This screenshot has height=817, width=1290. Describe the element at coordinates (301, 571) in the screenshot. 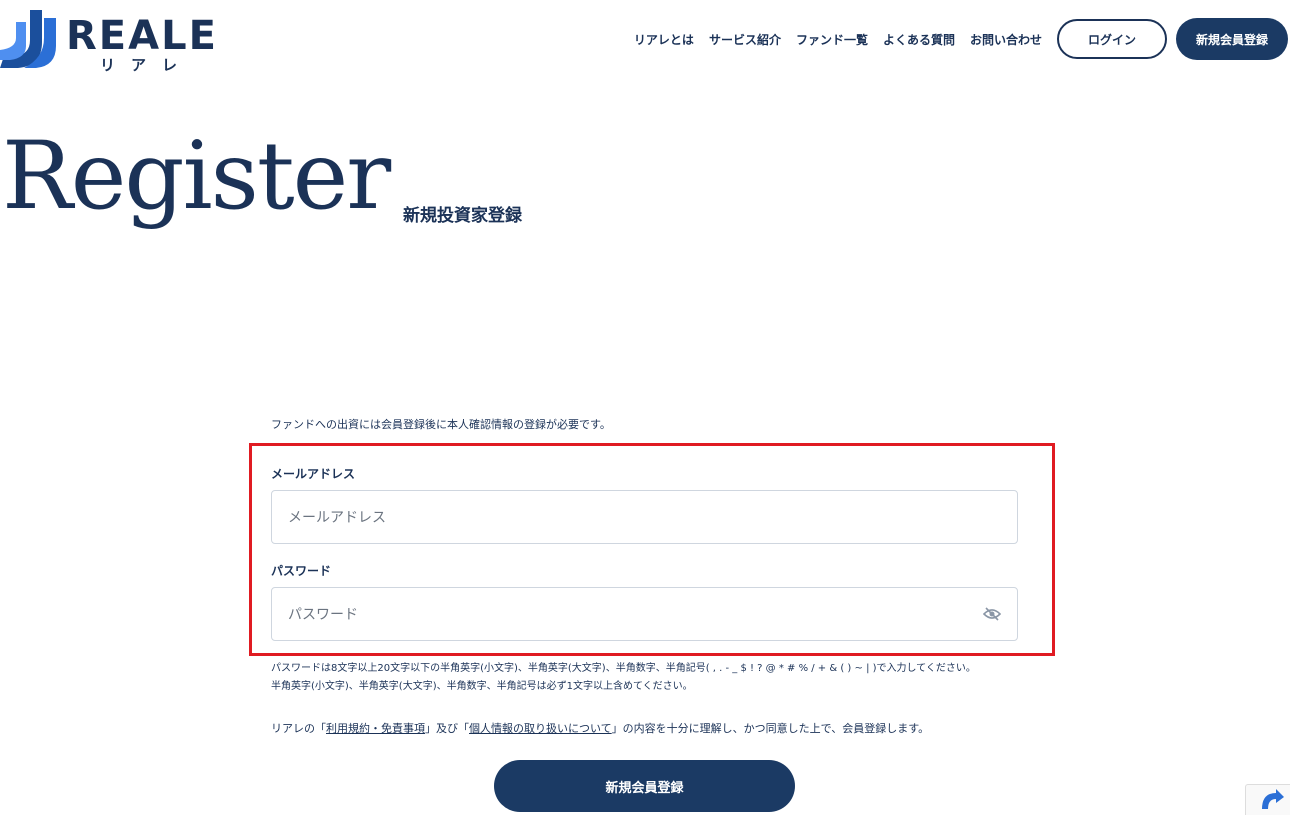

I see `password-label: パスワード` at that location.